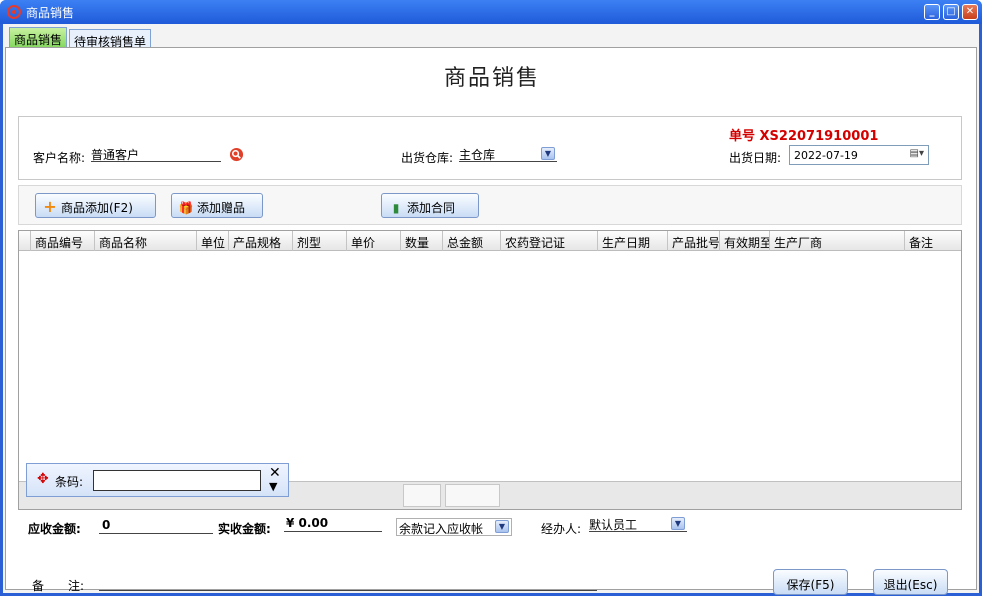 This screenshot has height=596, width=982. What do you see at coordinates (275, 473) in the screenshot?
I see `close-icon: ✕` at bounding box center [275, 473].